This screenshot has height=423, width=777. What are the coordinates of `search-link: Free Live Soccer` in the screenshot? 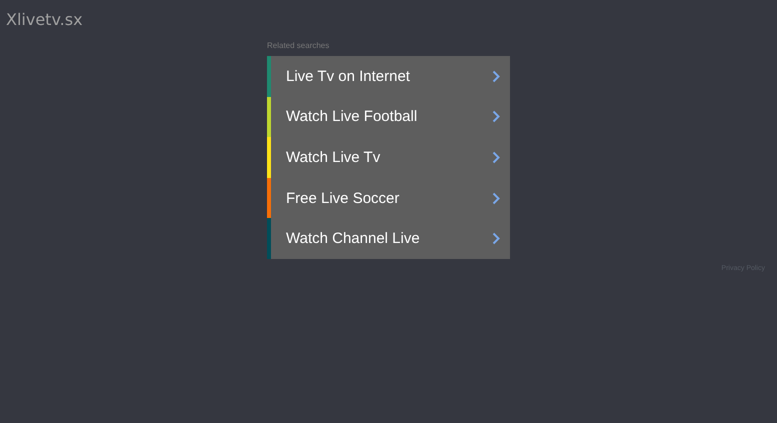 It's located at (388, 198).